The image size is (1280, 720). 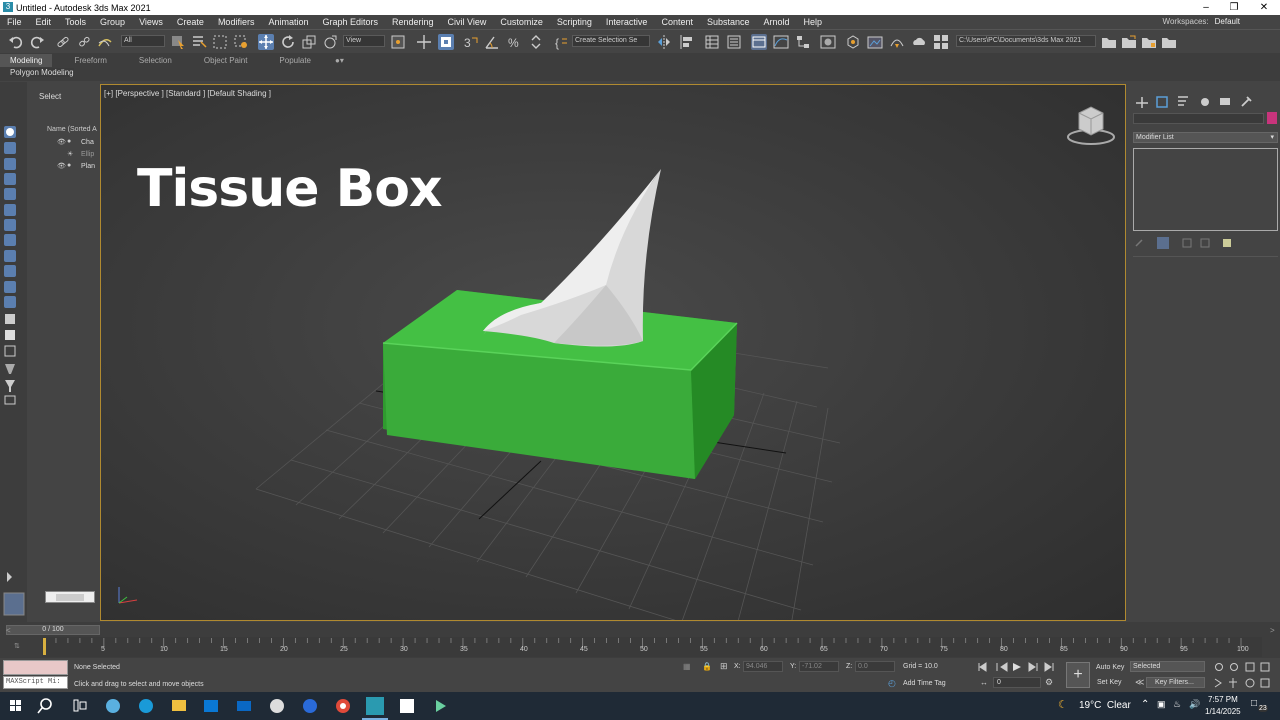 What do you see at coordinates (1026, 41) in the screenshot?
I see `project-path-dropdown: C:\Users\PC\Documents\3ds Max 2021` at bounding box center [1026, 41].